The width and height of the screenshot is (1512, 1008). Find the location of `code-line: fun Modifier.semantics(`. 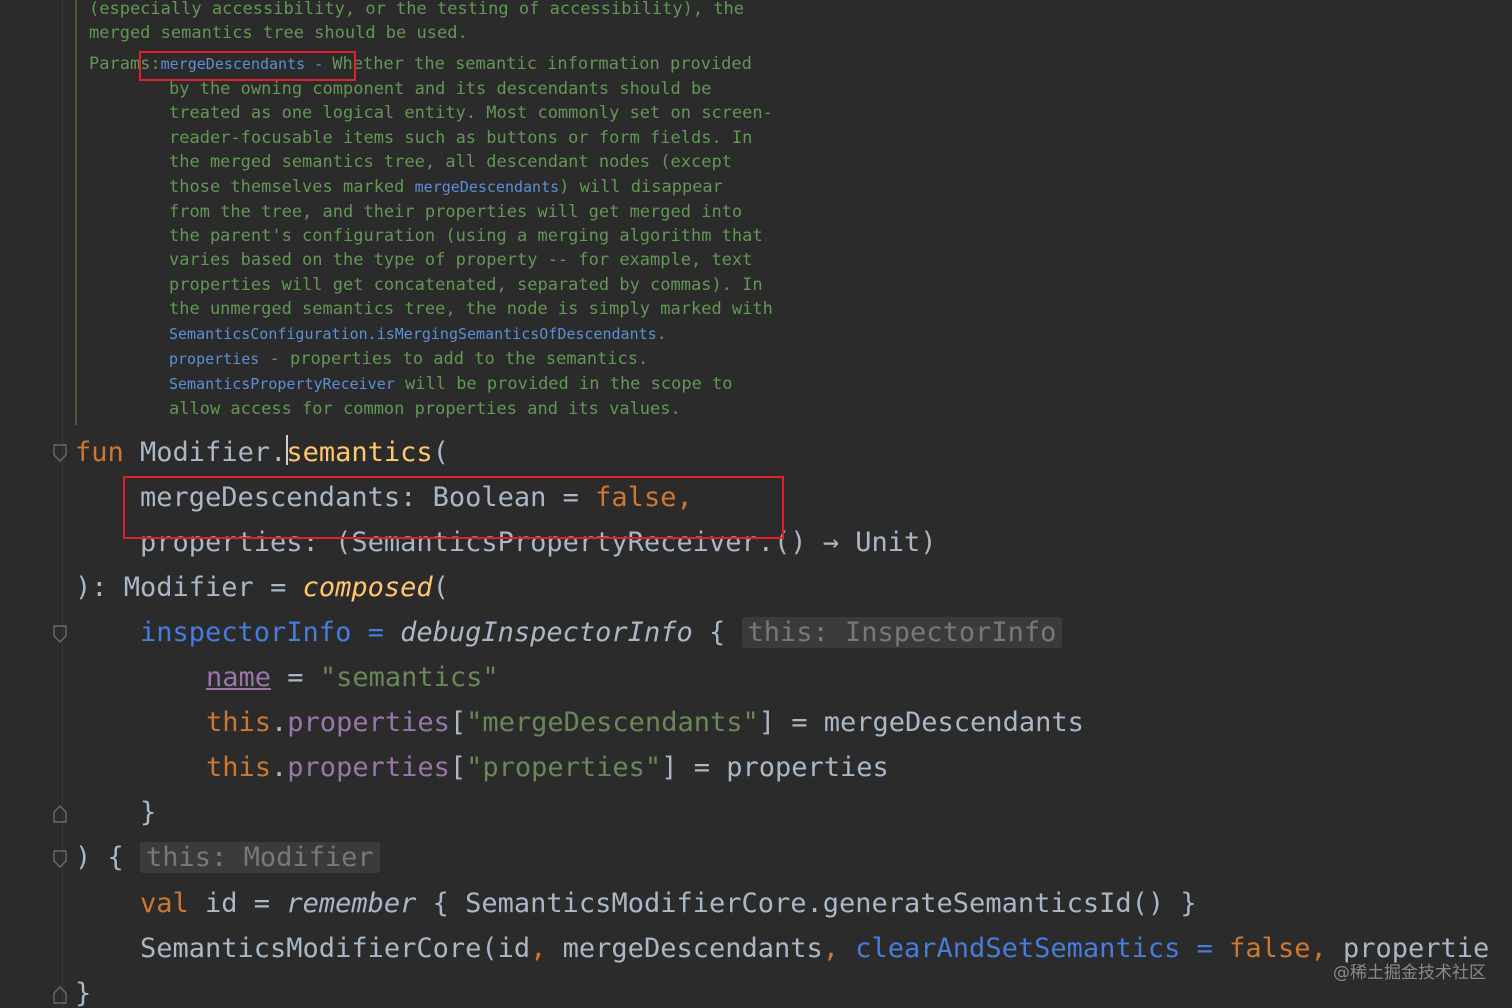

code-line: fun Modifier.semantics( is located at coordinates (262, 453).